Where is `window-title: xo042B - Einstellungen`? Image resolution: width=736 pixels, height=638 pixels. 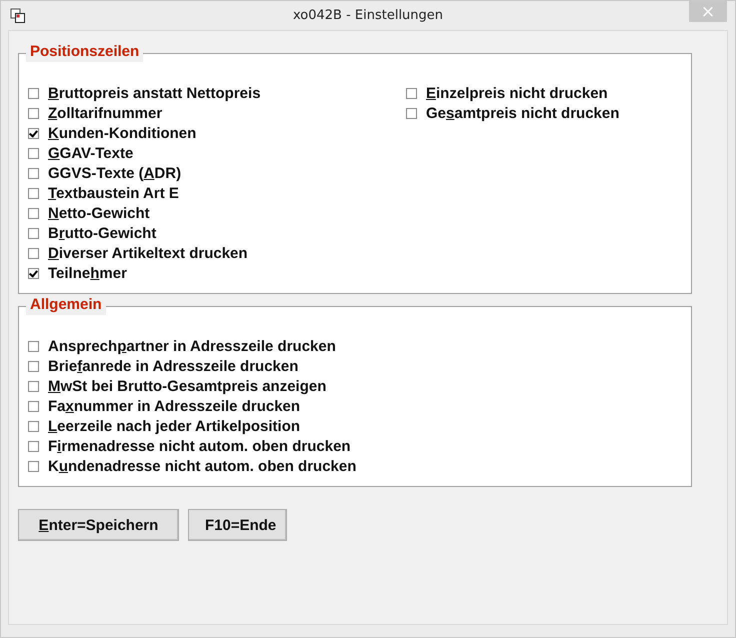
window-title: xo042B - Einstellungen is located at coordinates (368, 15).